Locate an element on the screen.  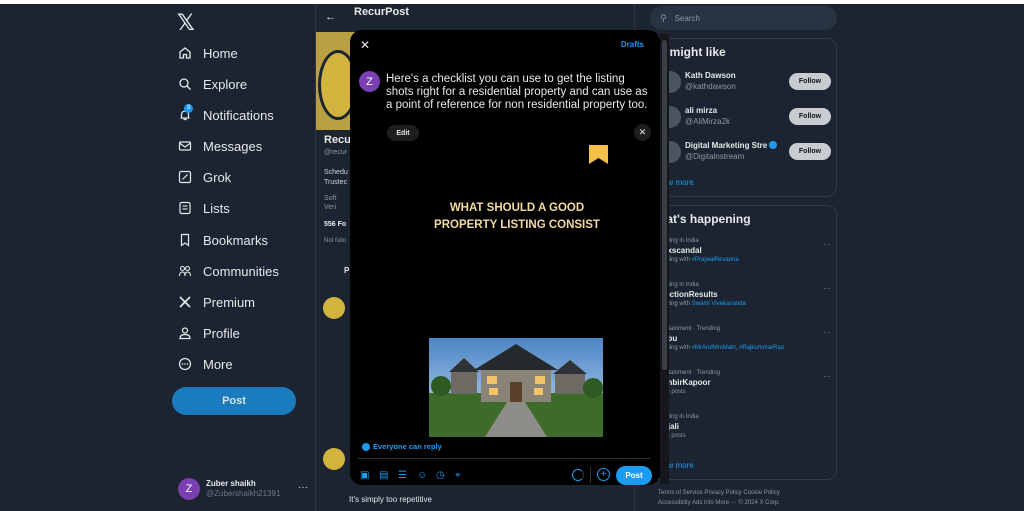
nav-premium: Premium is located at coordinates (216, 302).